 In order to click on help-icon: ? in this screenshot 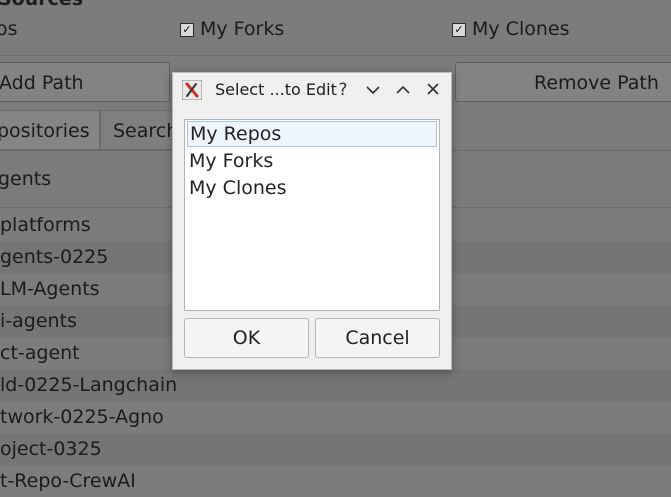, I will do `click(343, 90)`.